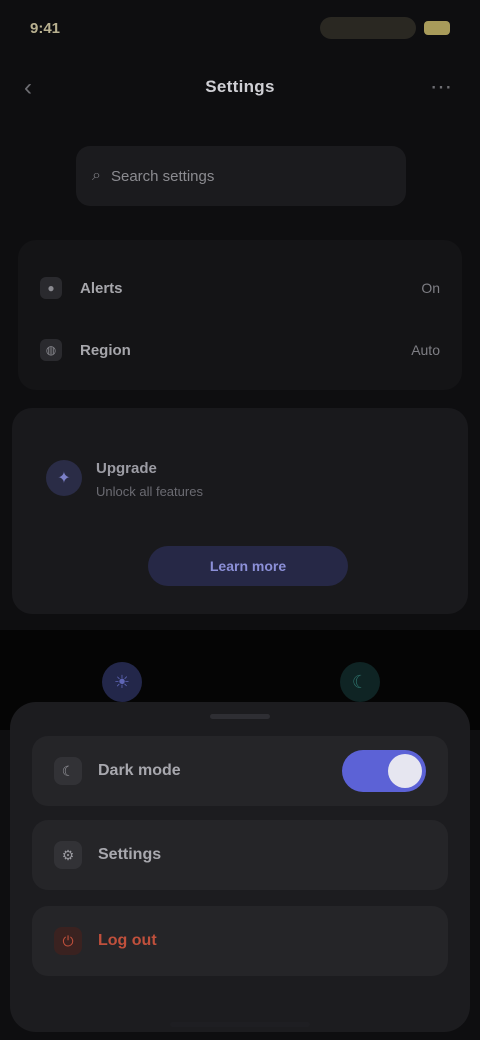 The width and height of the screenshot is (480, 1040). What do you see at coordinates (250, 176) in the screenshot?
I see `search-input` at bounding box center [250, 176].